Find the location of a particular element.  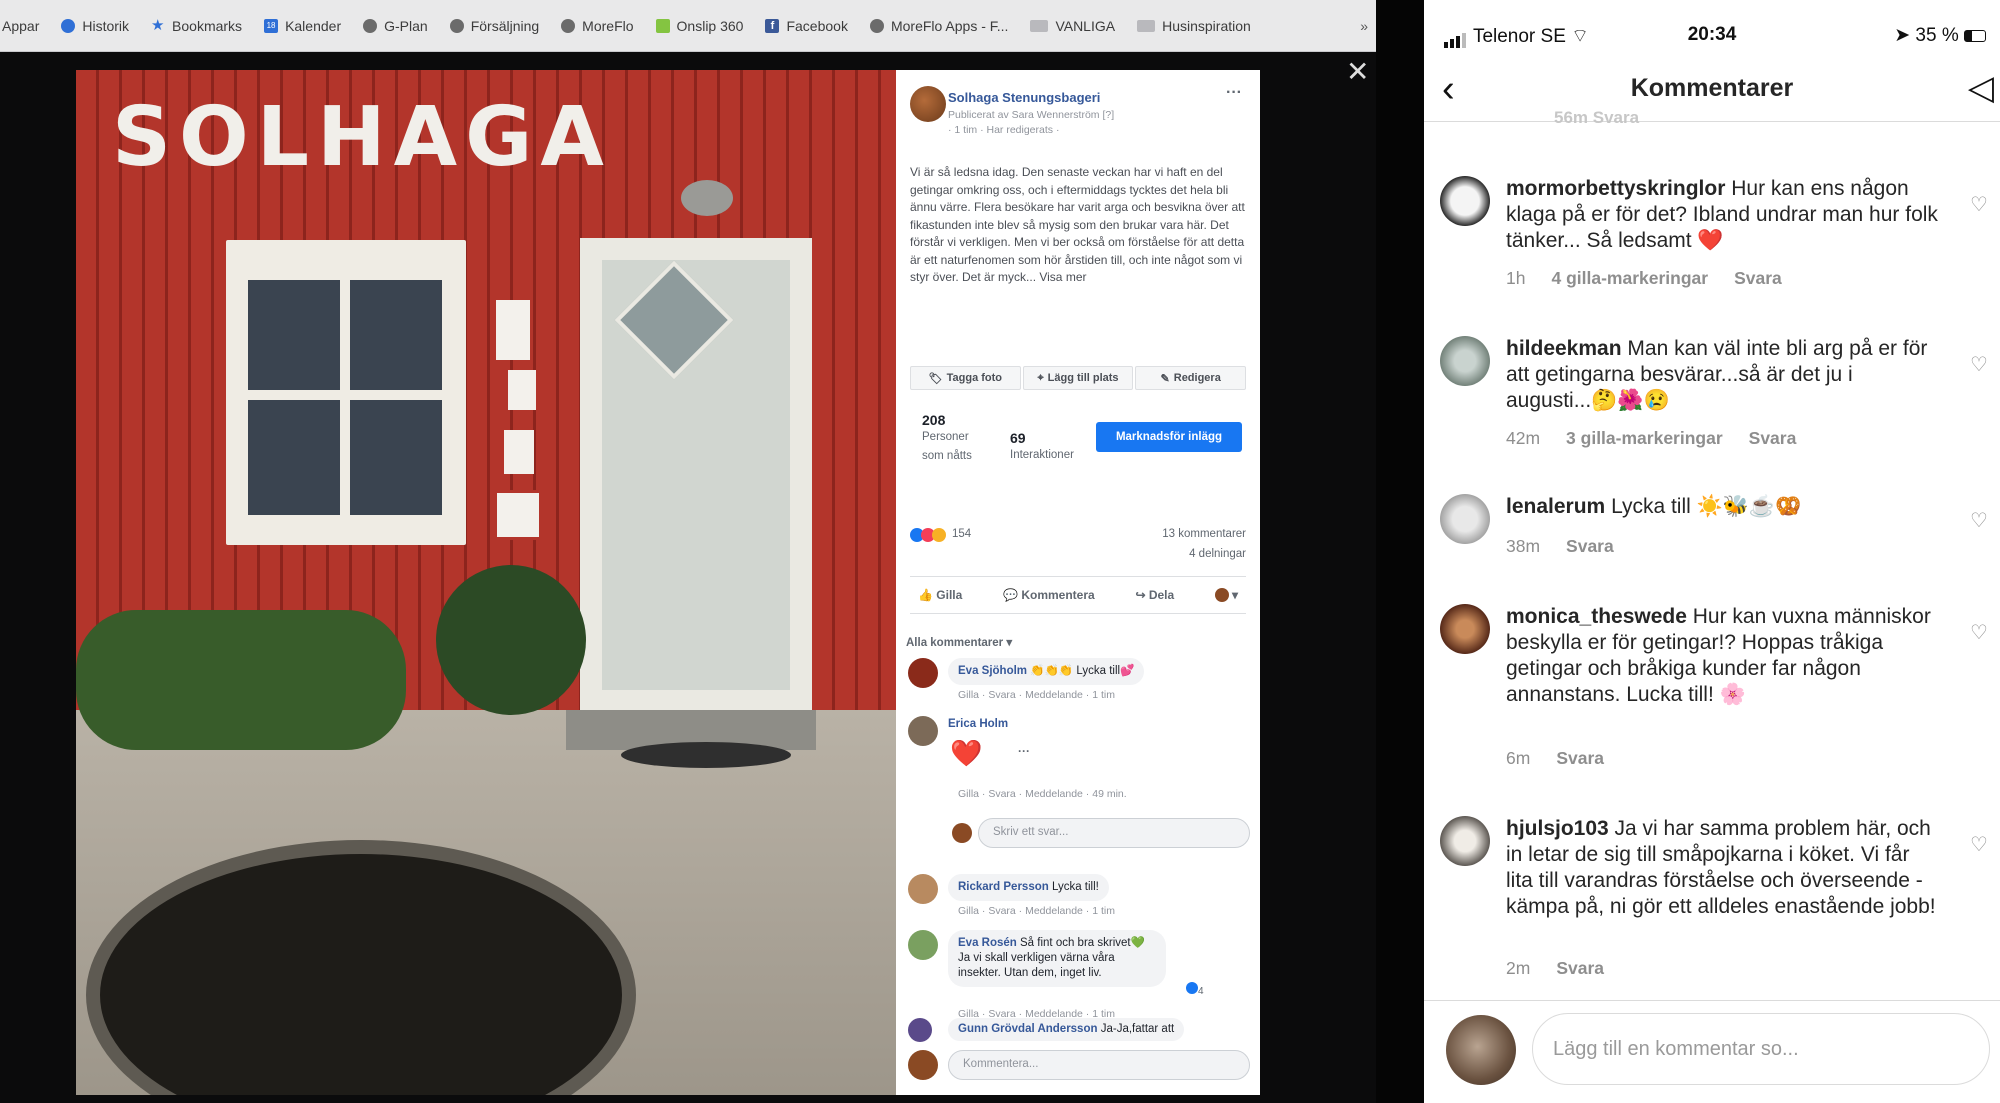

page-name: Solhaga Stenungsbageri is located at coordinates (1024, 97).